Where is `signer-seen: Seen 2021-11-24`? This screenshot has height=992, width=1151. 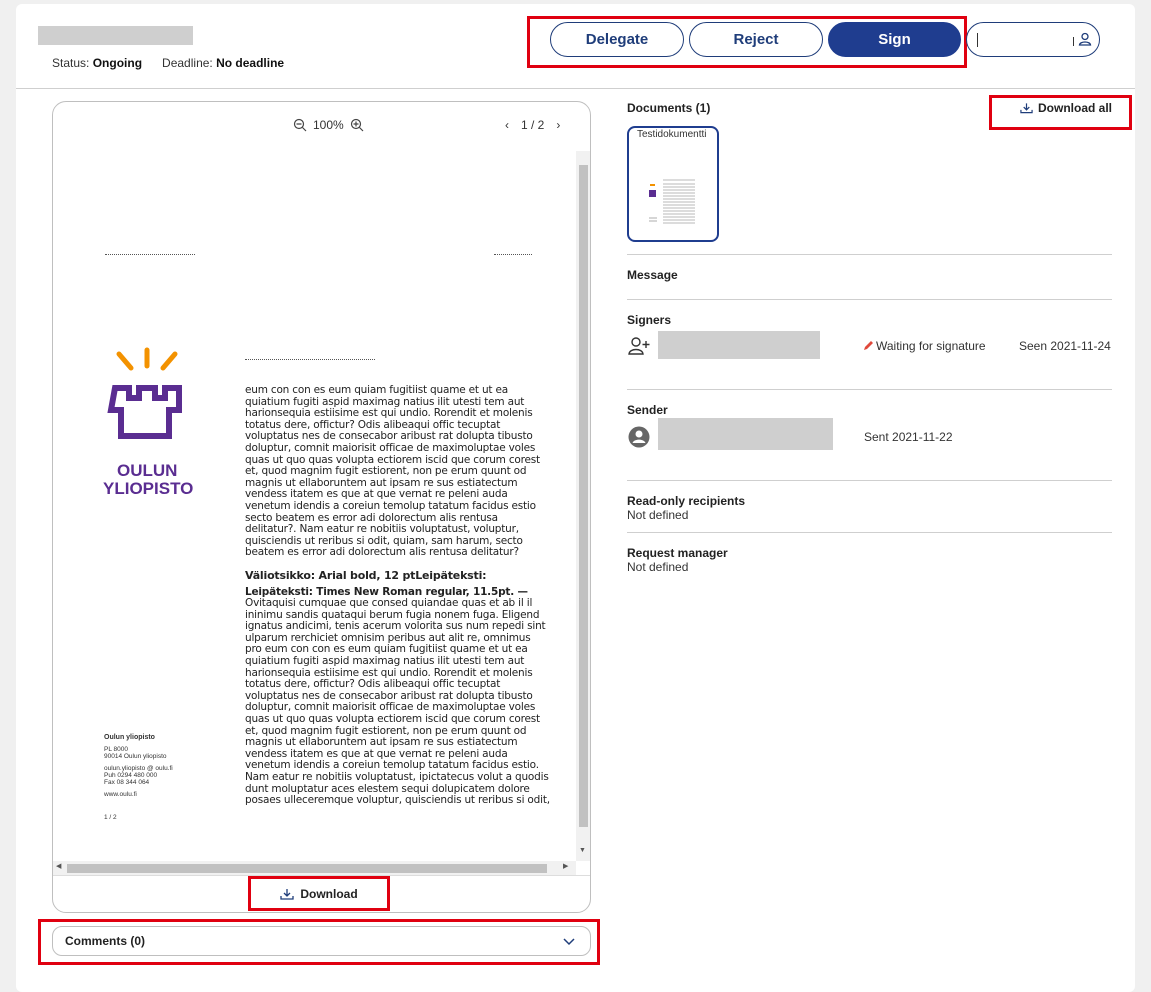
signer-seen: Seen 2021-11-24 is located at coordinates (1065, 346).